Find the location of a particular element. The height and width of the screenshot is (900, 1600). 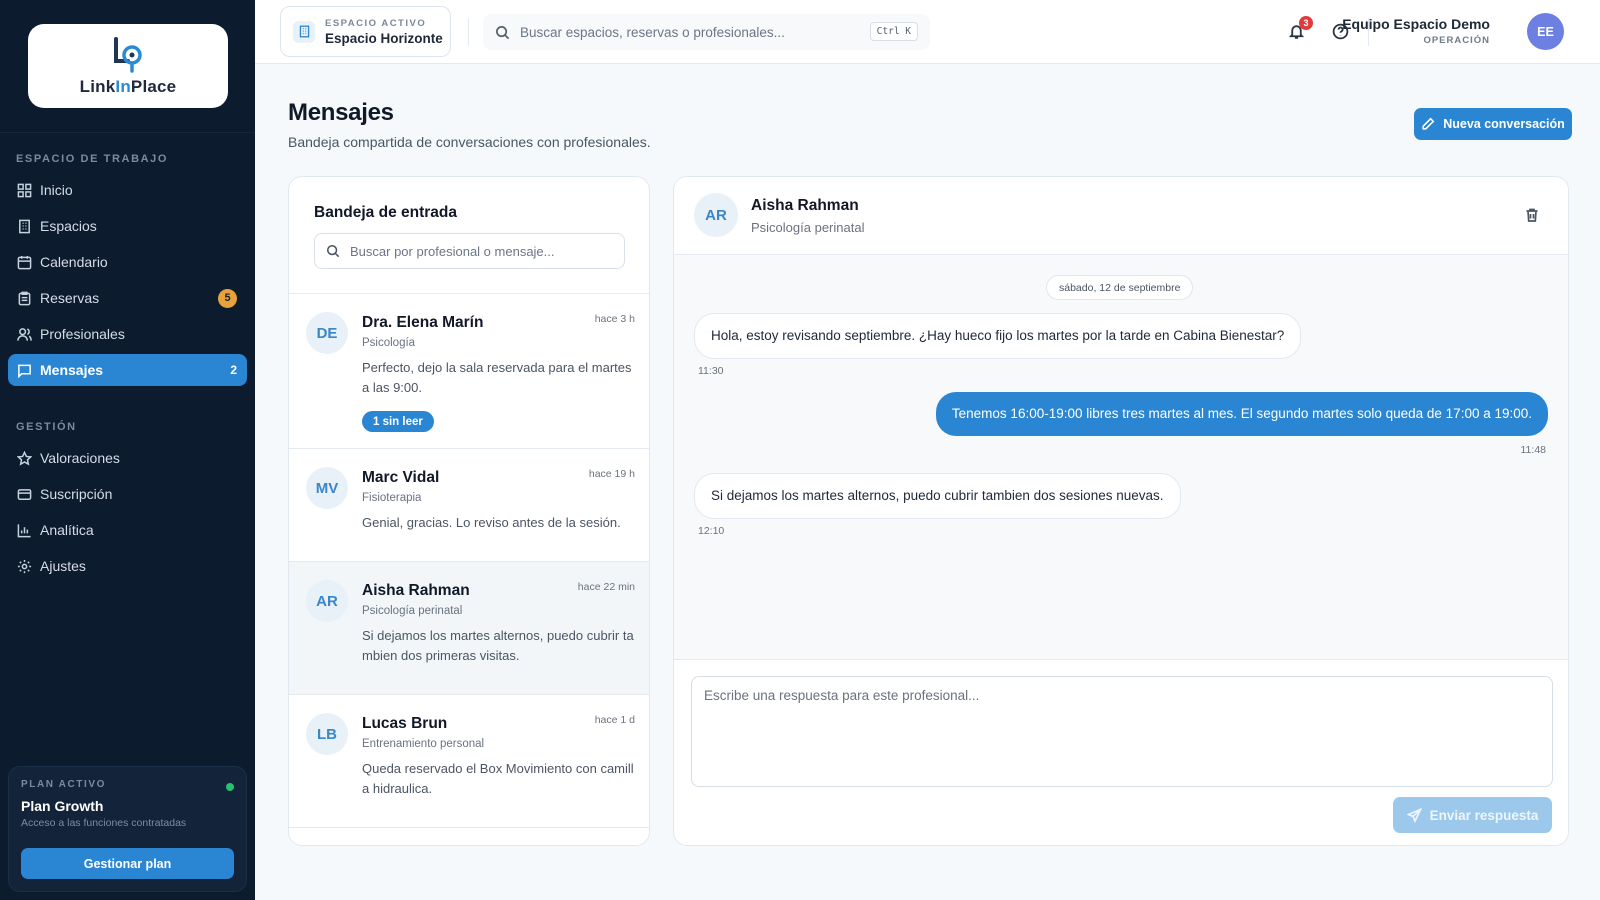

sidebar-item-espacios: Espacios is located at coordinates (127, 226).